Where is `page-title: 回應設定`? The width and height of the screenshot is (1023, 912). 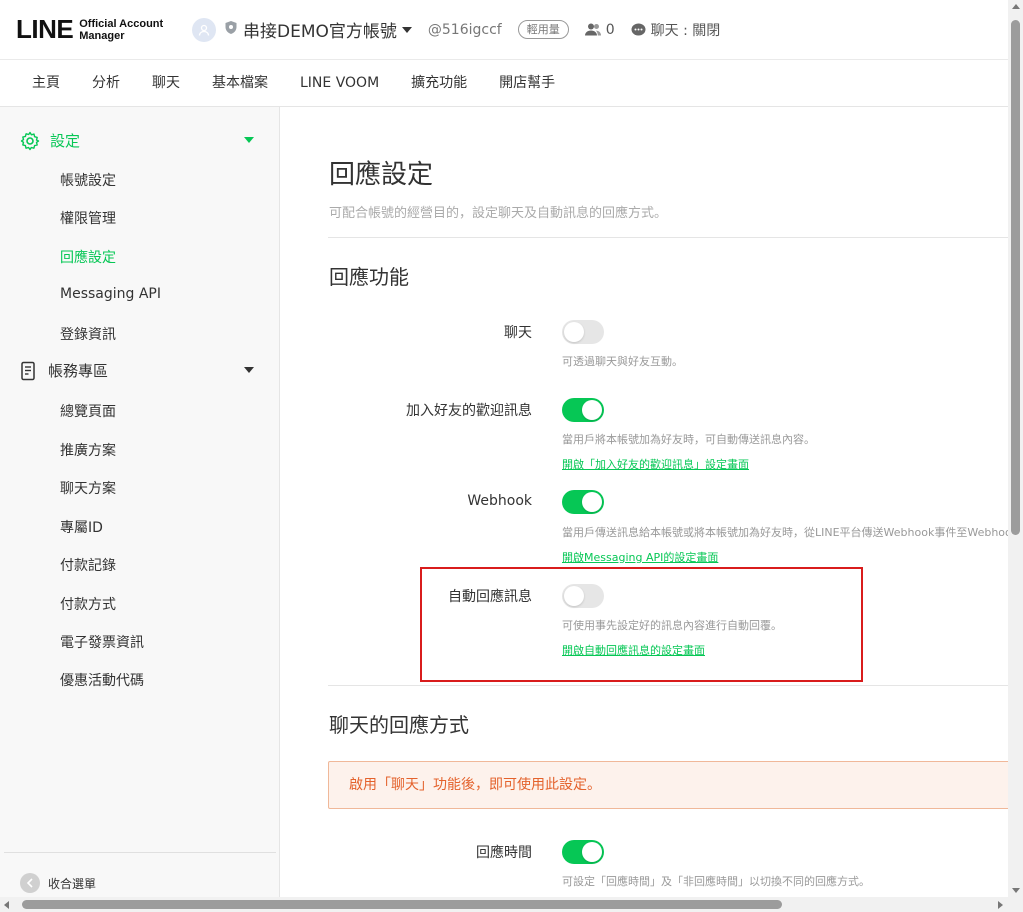
page-title: 回應設定 is located at coordinates (381, 175).